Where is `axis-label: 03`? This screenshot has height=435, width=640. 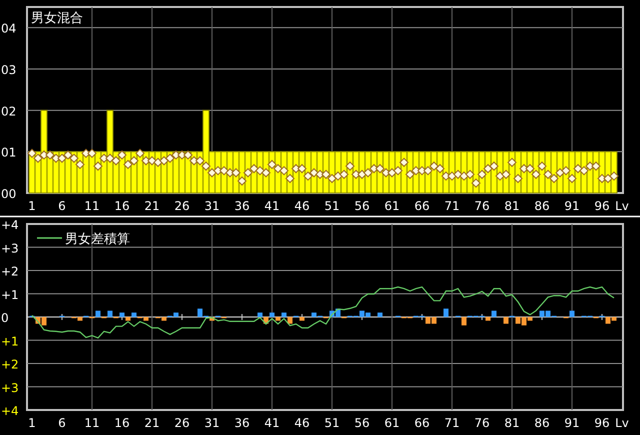
axis-label: 03 is located at coordinates (8, 70).